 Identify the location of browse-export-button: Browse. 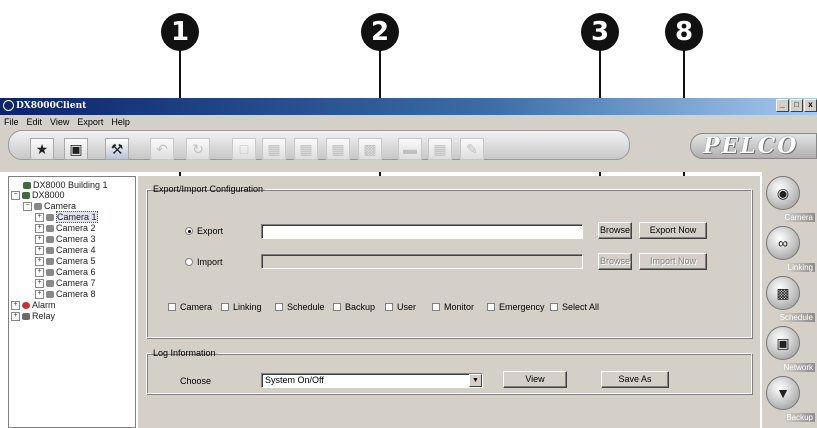
(615, 230).